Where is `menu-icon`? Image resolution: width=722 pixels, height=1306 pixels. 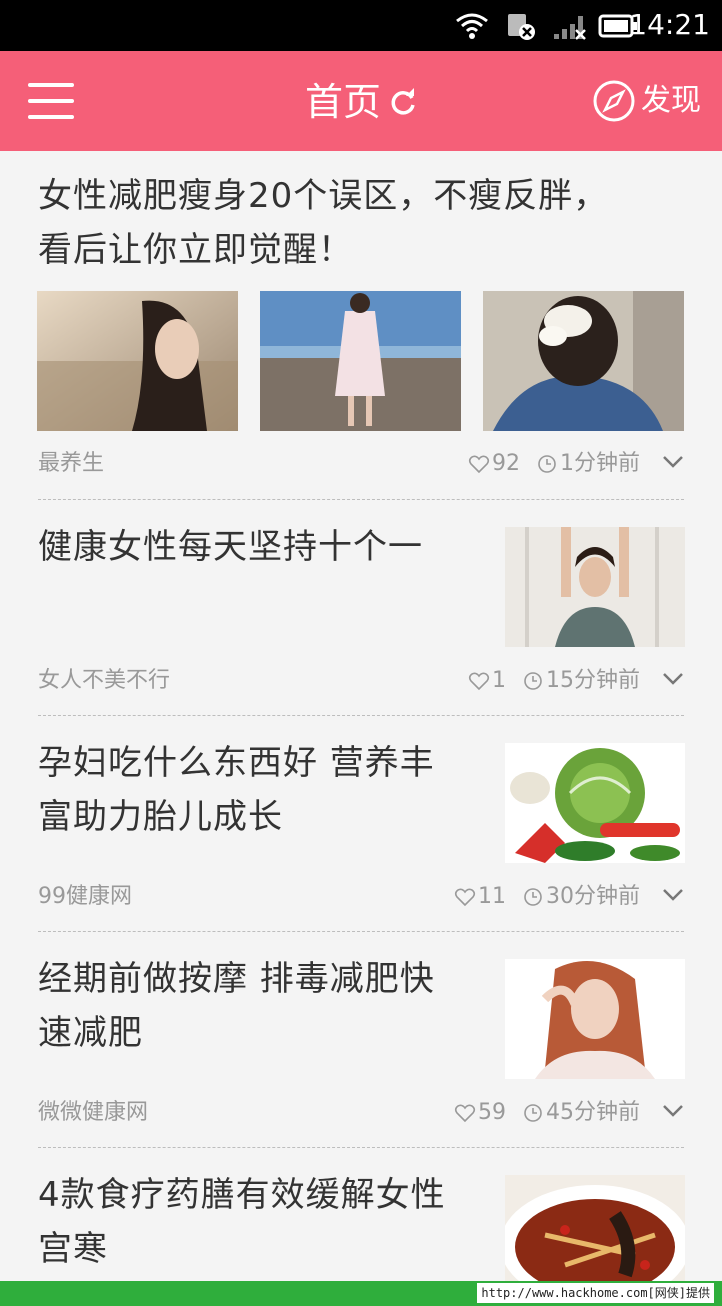
menu-icon is located at coordinates (51, 101).